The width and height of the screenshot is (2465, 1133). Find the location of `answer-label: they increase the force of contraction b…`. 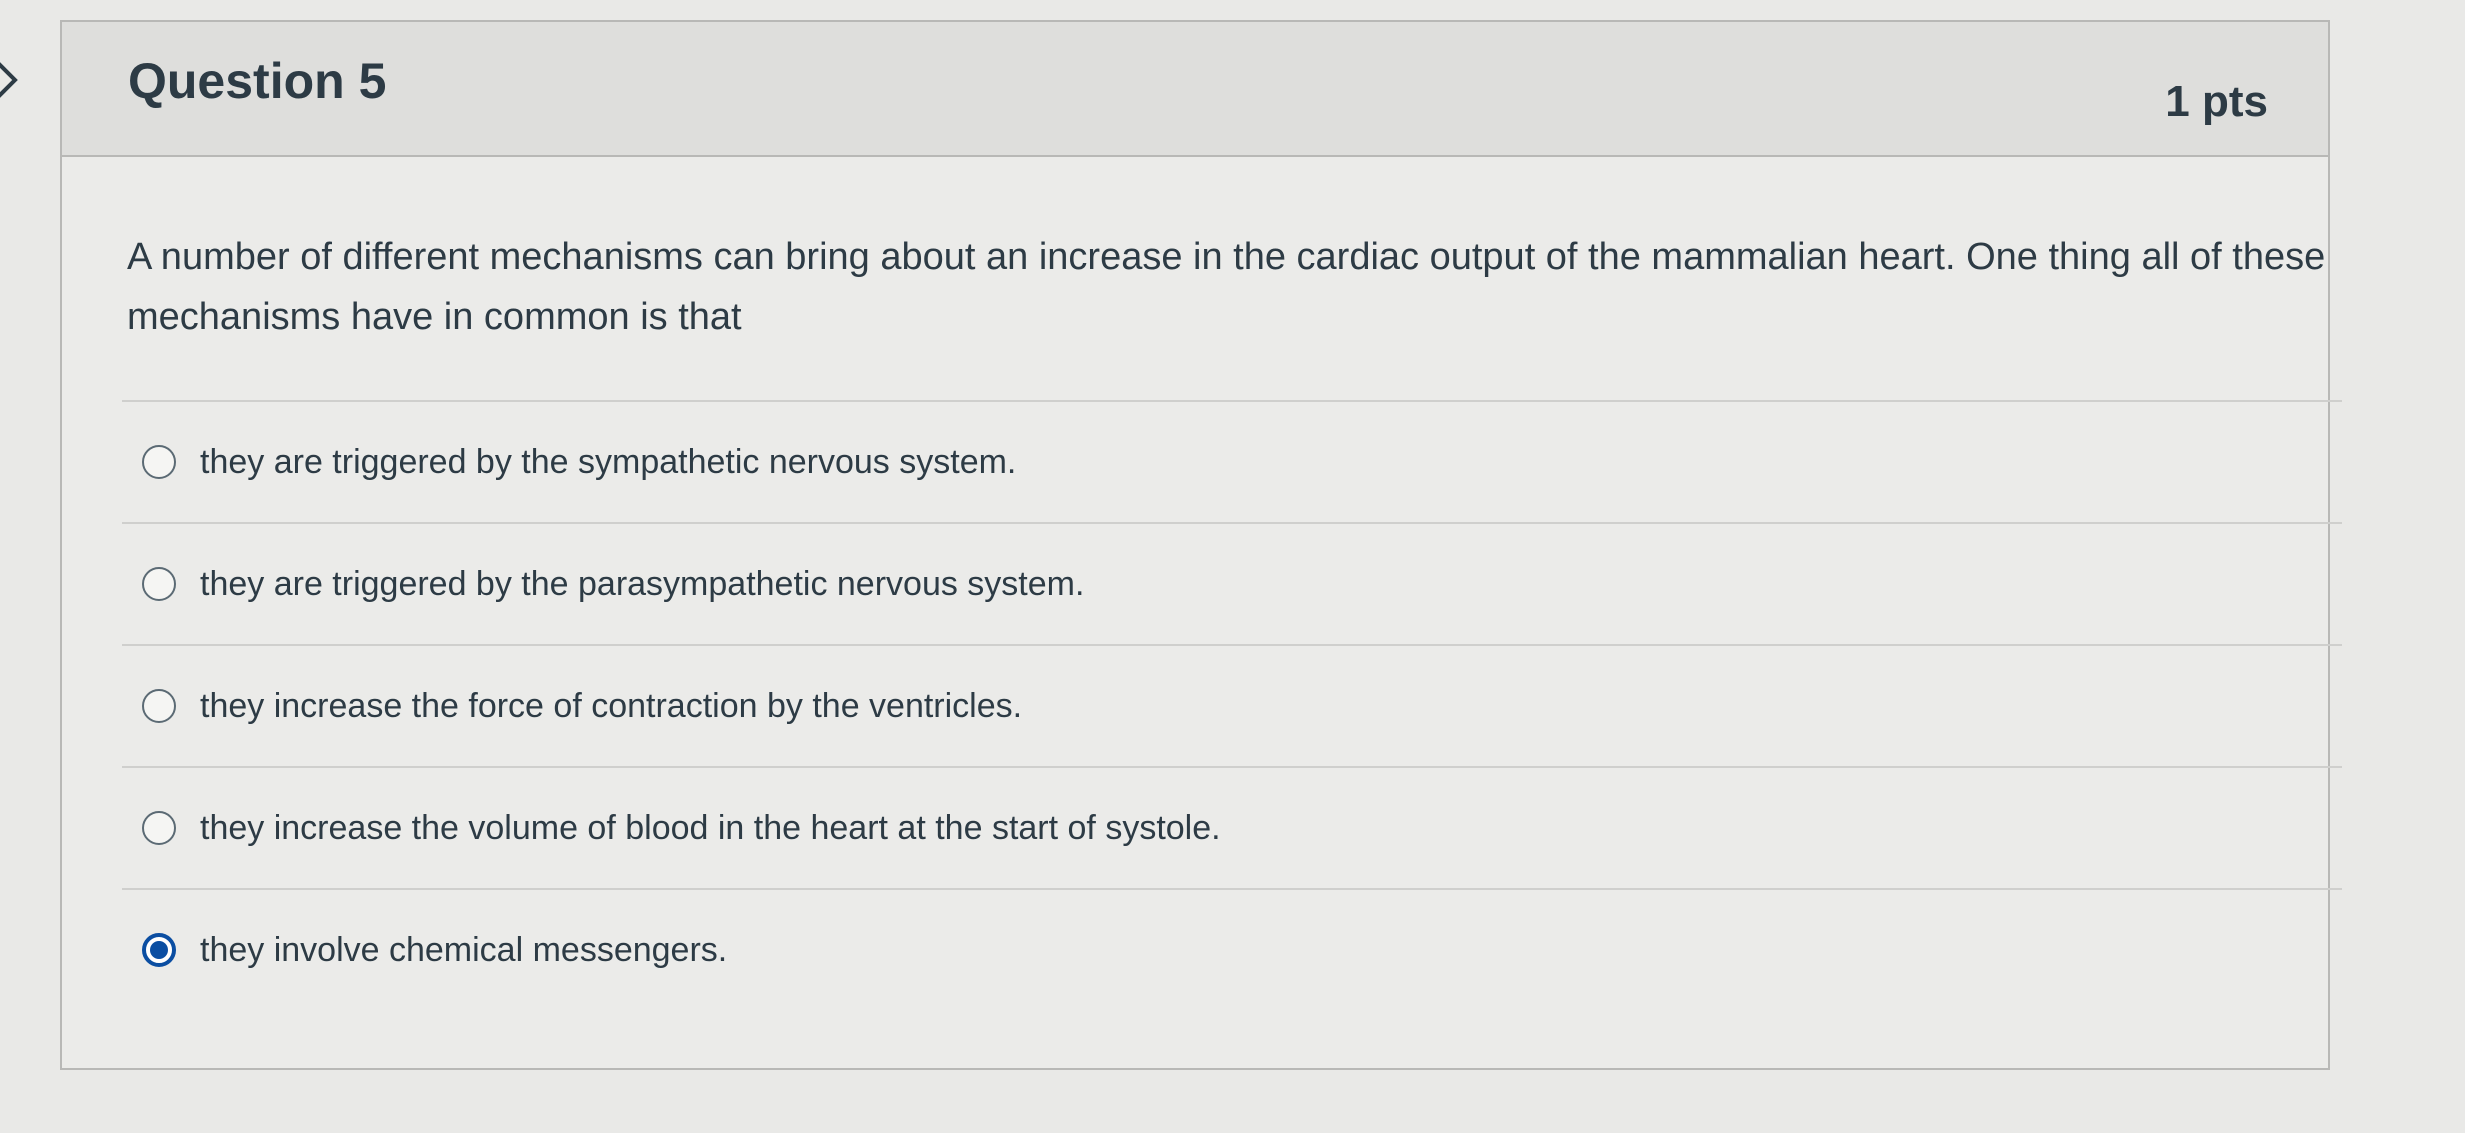

answer-label: they increase the force of contraction b… is located at coordinates (611, 706).